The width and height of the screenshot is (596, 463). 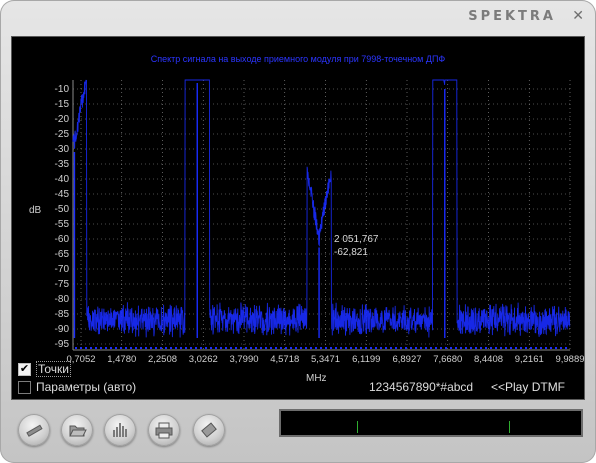 I want to click on x-tick-label: 6,1199, so click(x=366, y=359).